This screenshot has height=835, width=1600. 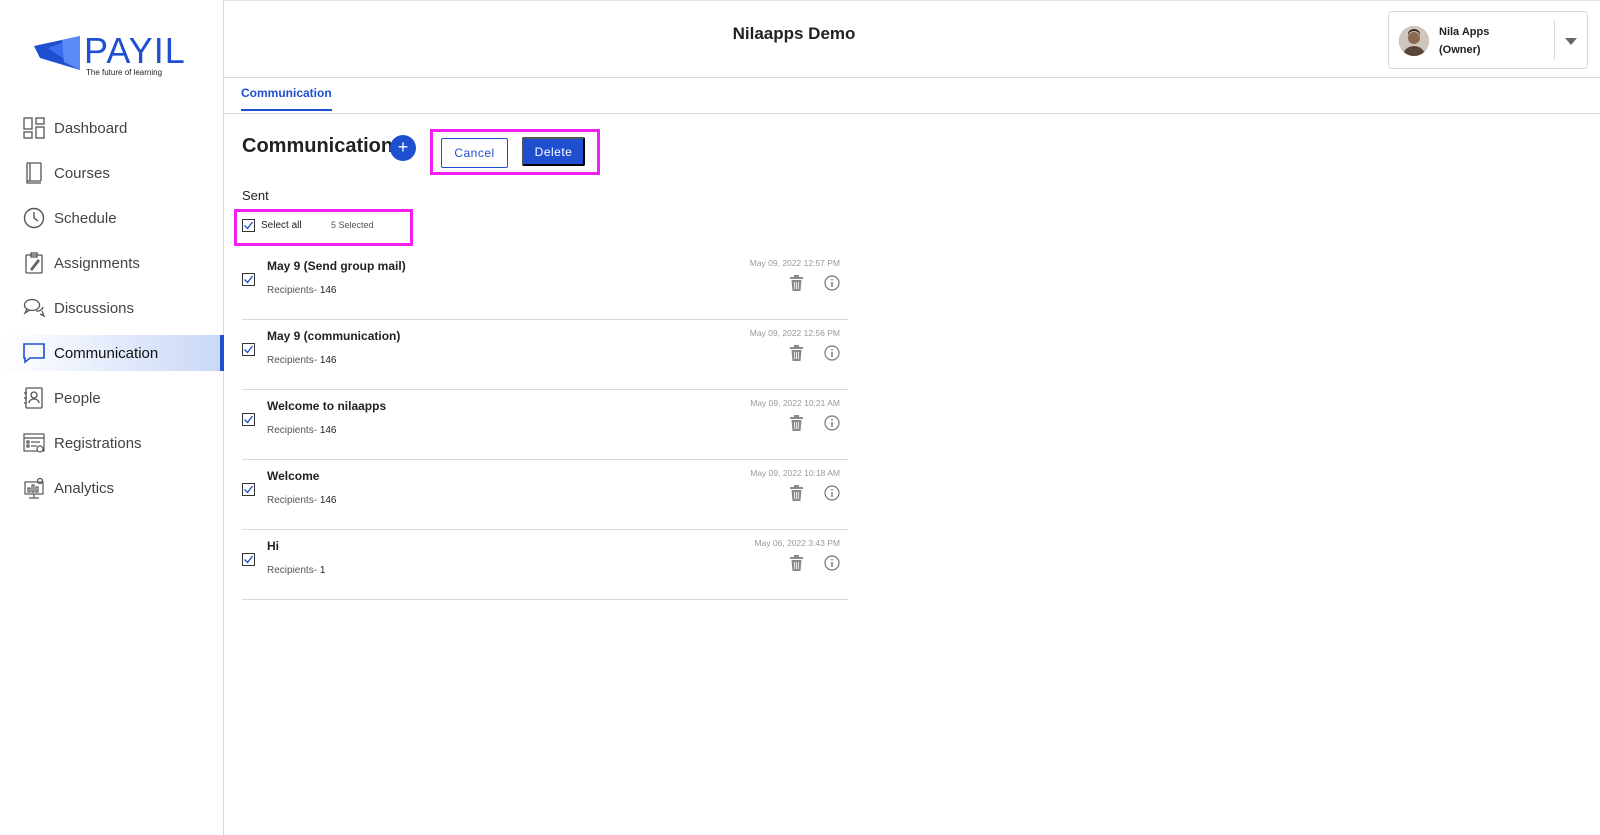 What do you see at coordinates (797, 543) in the screenshot?
I see `message-date: May 06, 2022 3:43 PM` at bounding box center [797, 543].